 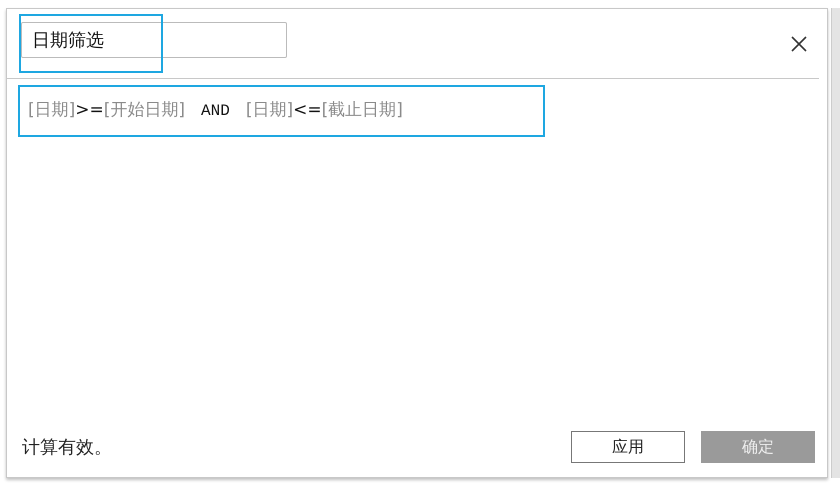 What do you see at coordinates (307, 110) in the screenshot?
I see `operator-token: <=` at bounding box center [307, 110].